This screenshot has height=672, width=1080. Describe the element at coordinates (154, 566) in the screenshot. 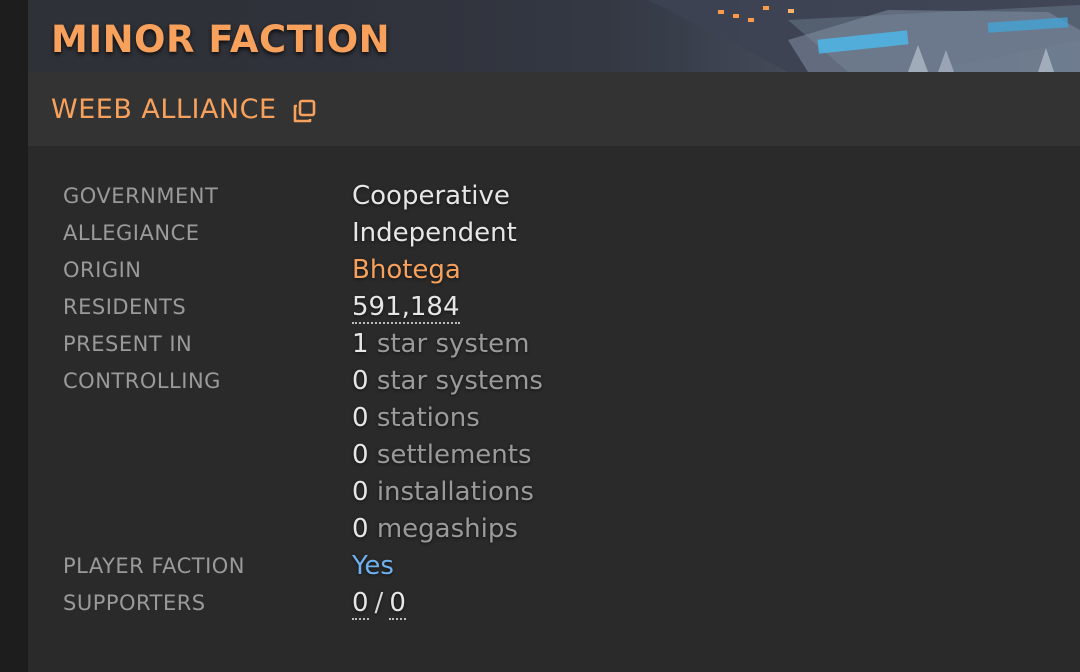

I see `player-faction-label: PLAYER FACTION` at that location.